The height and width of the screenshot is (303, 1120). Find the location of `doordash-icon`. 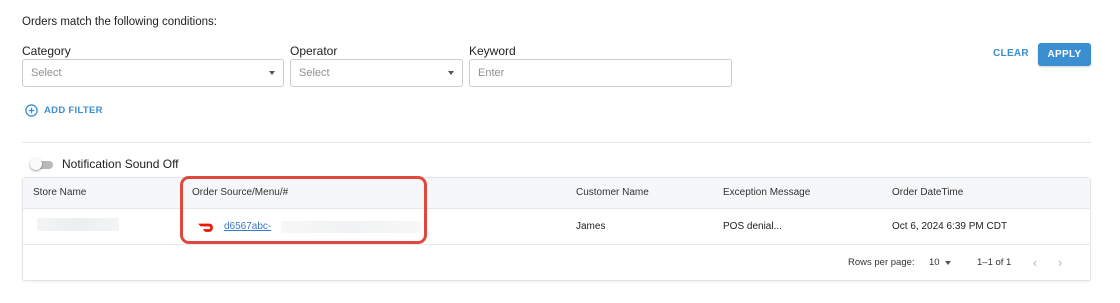

doordash-icon is located at coordinates (205, 227).